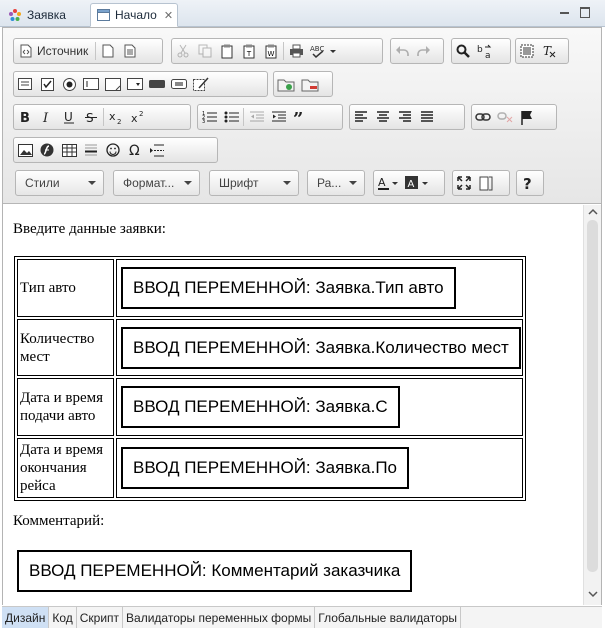 The image size is (605, 632). I want to click on tab-script: Скрипт, so click(100, 617).